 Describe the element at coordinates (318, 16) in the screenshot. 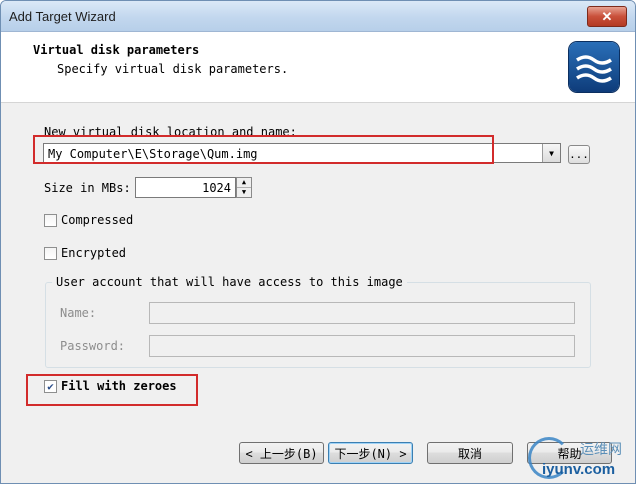

I see `title-bar: Add Target Wizard ✕` at that location.